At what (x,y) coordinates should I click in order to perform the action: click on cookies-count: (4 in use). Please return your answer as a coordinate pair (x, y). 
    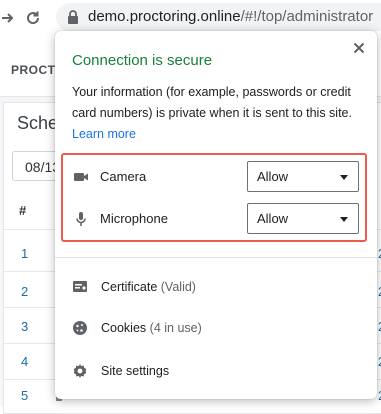
    Looking at the image, I should click on (175, 328).